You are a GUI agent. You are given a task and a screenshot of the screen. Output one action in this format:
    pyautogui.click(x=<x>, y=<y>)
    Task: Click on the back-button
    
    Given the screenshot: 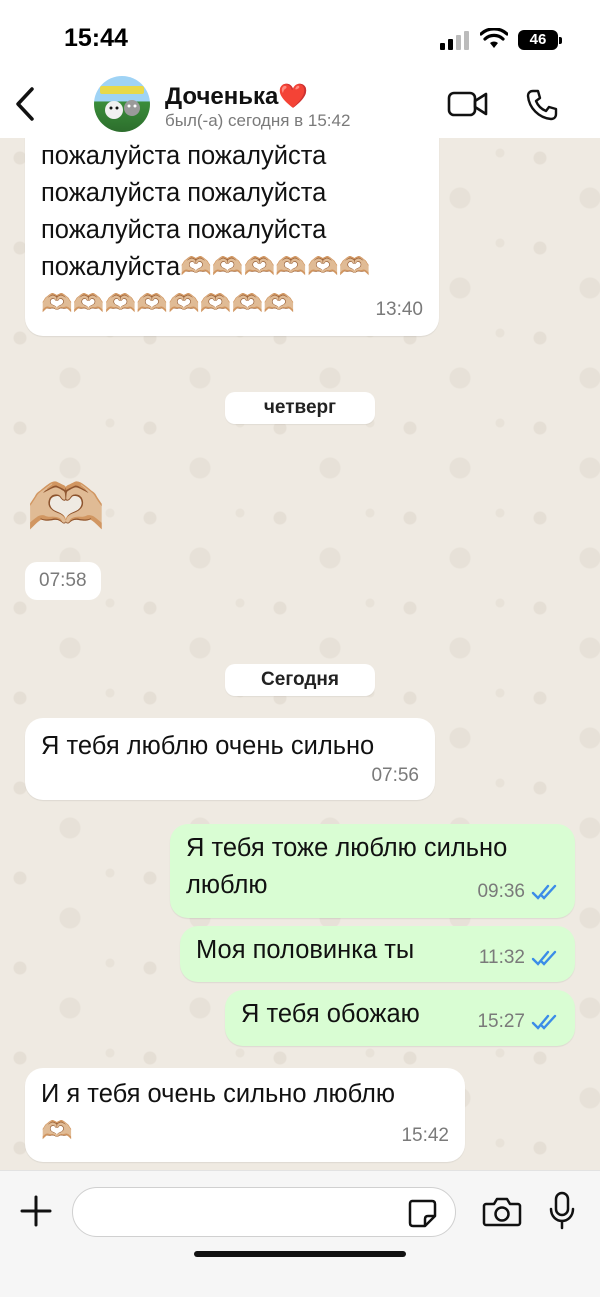 What is the action you would take?
    pyautogui.click(x=25, y=104)
    